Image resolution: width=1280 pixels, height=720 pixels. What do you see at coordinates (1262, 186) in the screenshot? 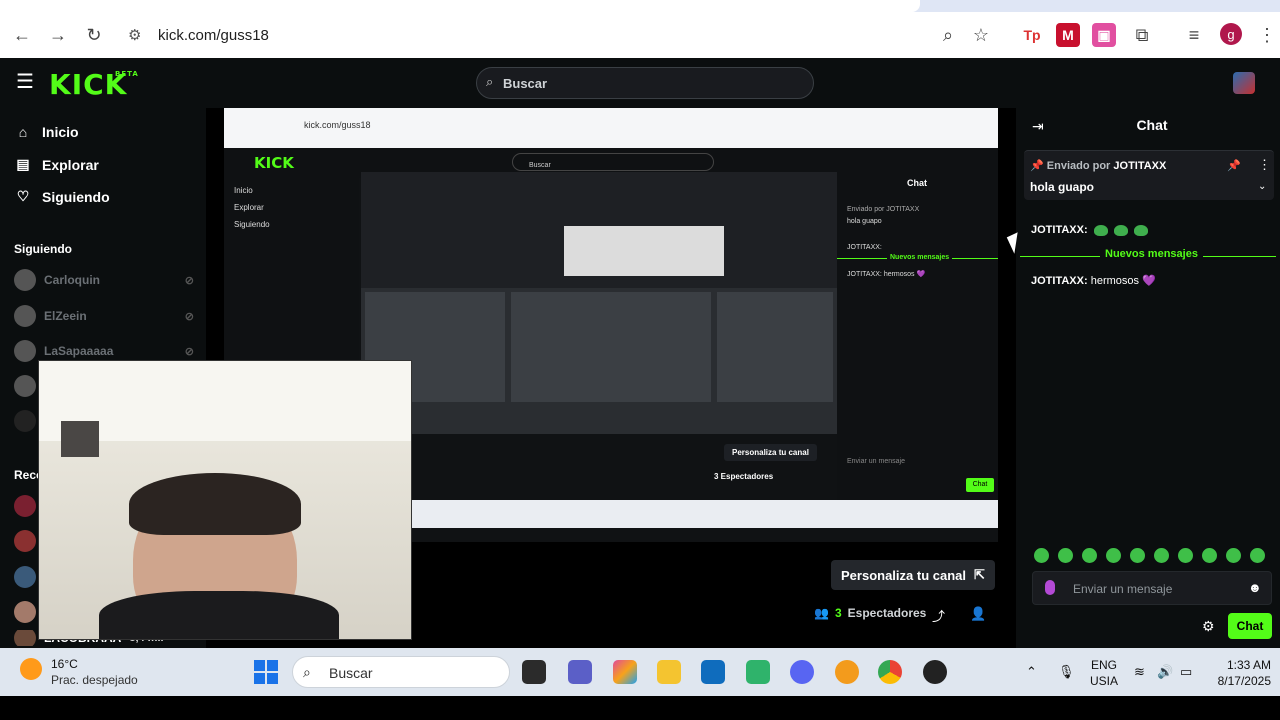
I see `chevron-down-icon: ⌄` at bounding box center [1262, 186].